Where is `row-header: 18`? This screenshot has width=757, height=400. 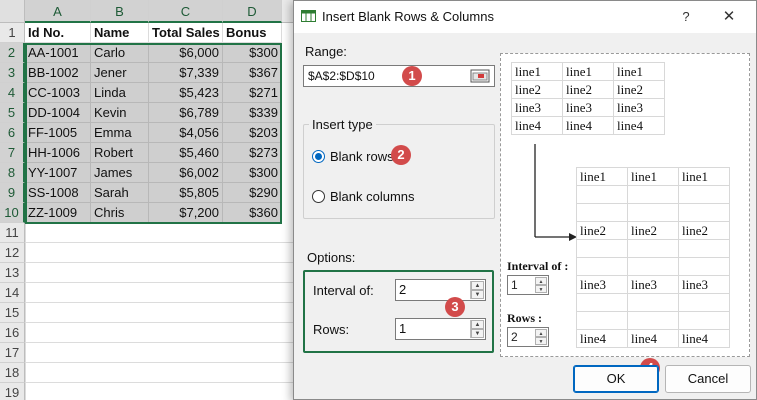
row-header: 18 is located at coordinates (12, 373).